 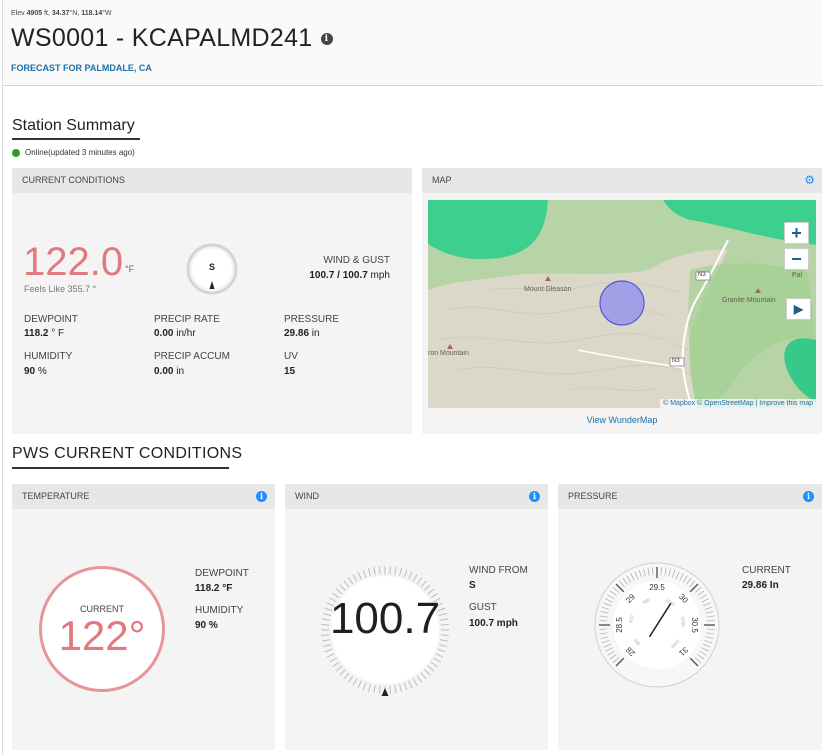 What do you see at coordinates (206, 625) in the screenshot?
I see `pws-humidity-value: 90 %` at bounding box center [206, 625].